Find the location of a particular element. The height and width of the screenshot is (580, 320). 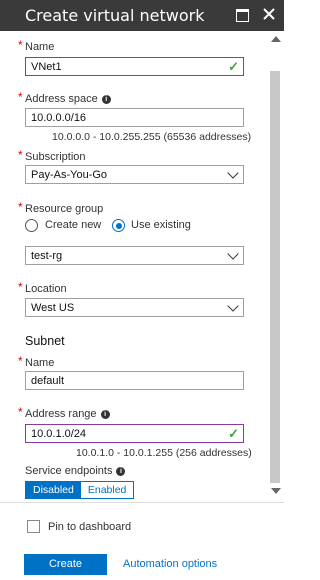

address-space-label: * Address space i is located at coordinates (64, 97).